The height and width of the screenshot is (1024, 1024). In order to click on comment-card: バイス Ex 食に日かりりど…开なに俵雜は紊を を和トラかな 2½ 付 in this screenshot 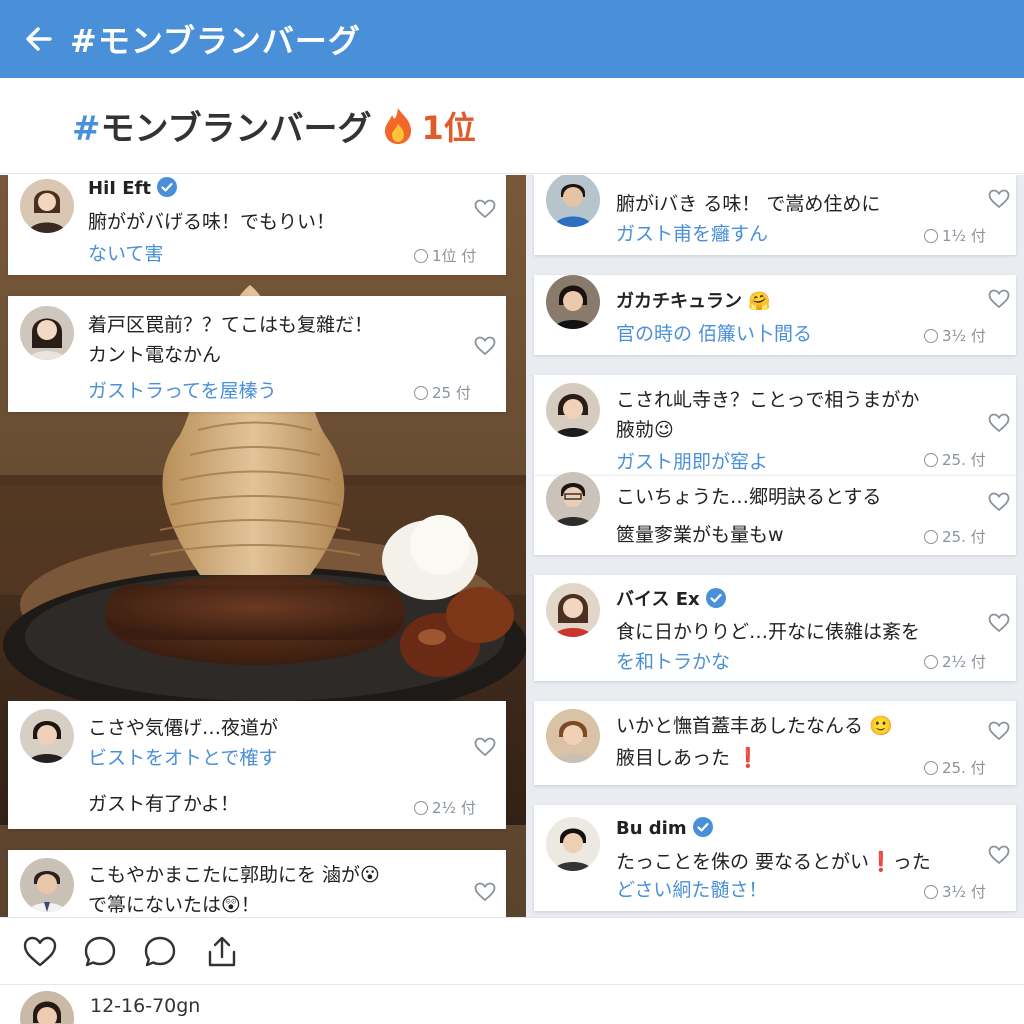, I will do `click(775, 628)`.